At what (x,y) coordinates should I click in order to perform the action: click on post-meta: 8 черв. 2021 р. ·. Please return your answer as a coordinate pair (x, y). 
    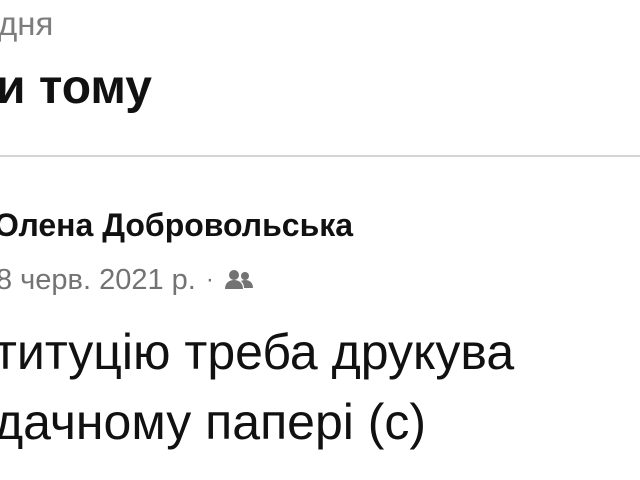
    Looking at the image, I should click on (128, 280).